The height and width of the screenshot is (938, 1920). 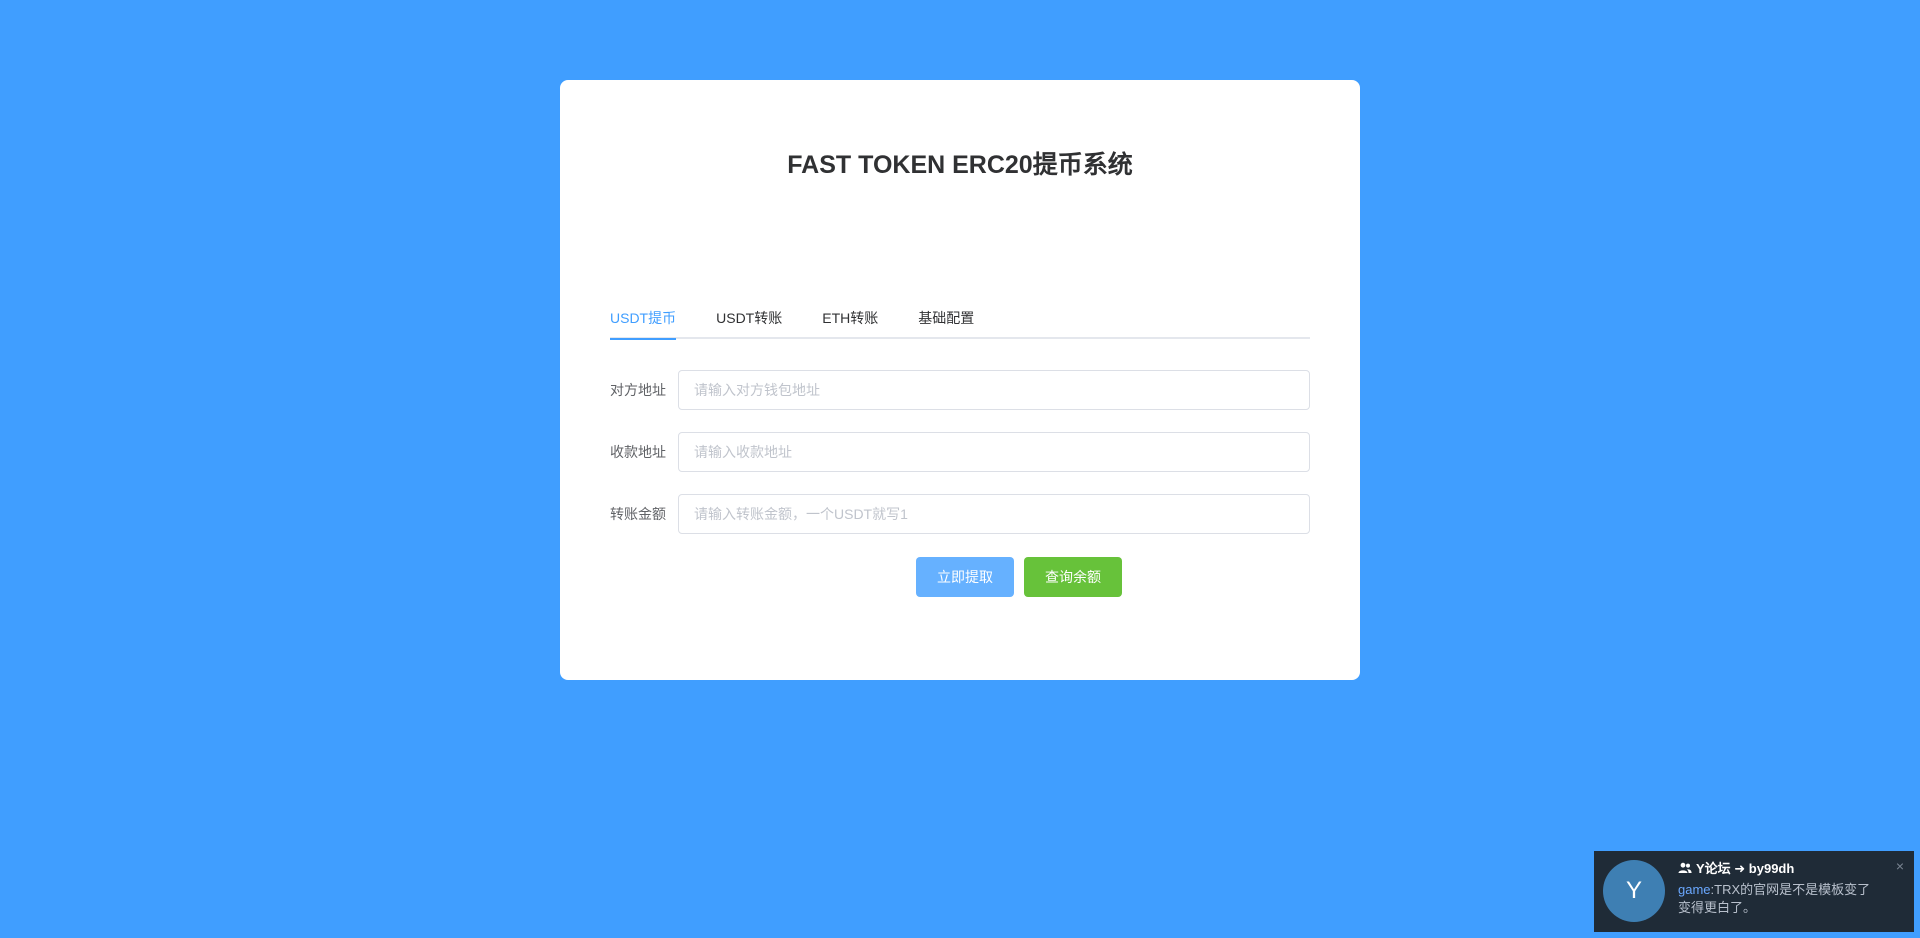 What do you see at coordinates (638, 514) in the screenshot?
I see `amount-label: 转账金额` at bounding box center [638, 514].